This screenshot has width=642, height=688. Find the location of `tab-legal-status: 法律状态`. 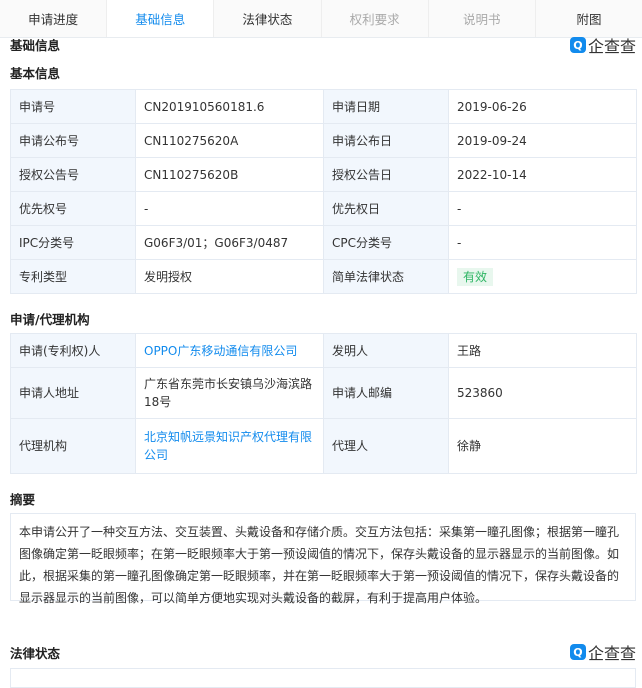

tab-legal-status: 法律状态 is located at coordinates (268, 18).